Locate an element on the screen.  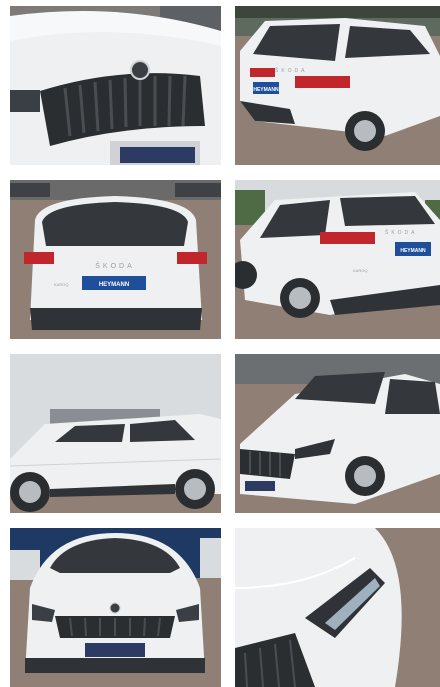
car-photo-headlight is located at coordinates (337, 607).